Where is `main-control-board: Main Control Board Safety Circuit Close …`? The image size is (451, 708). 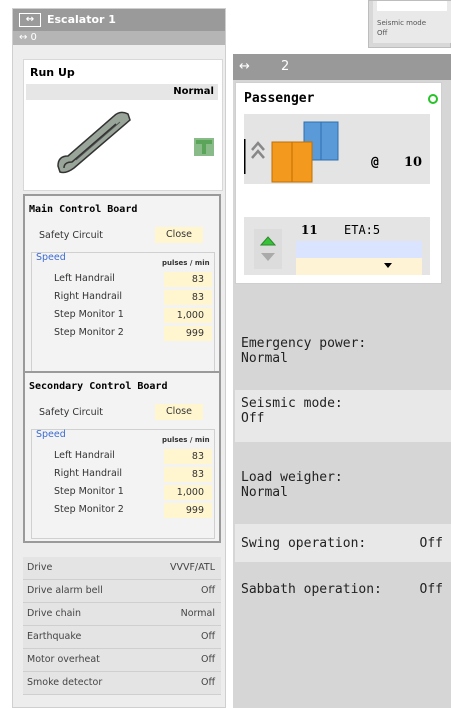
main-control-board: Main Control Board Safety Circuit Close … is located at coordinates (122, 291).